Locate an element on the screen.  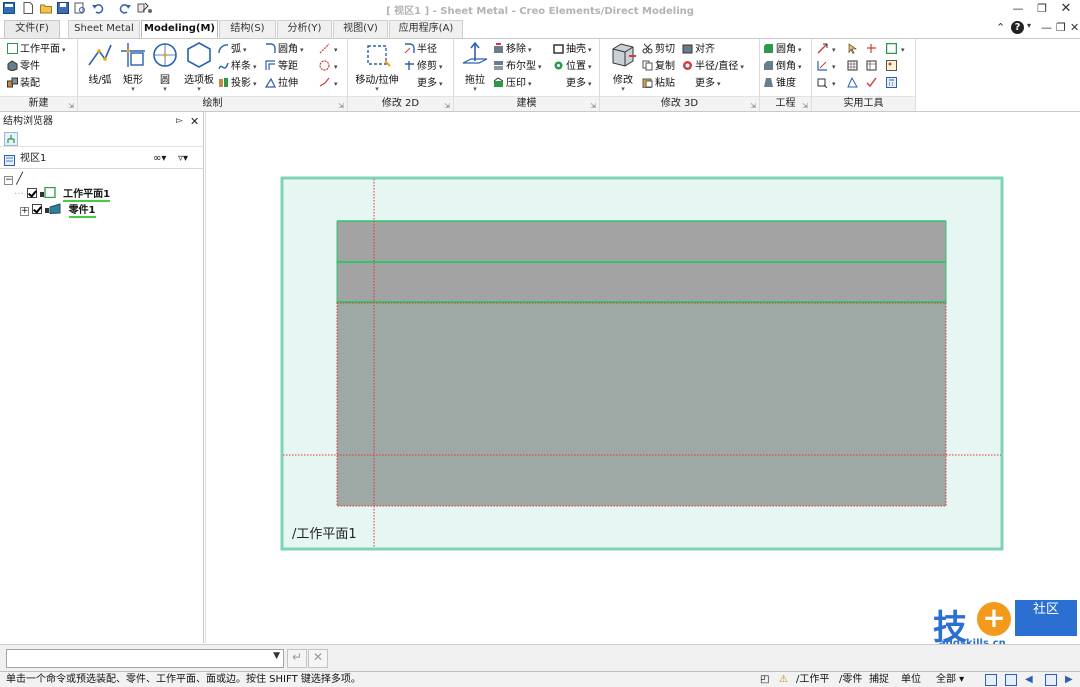
construction-circle-button: ▾ is located at coordinates (328, 66).